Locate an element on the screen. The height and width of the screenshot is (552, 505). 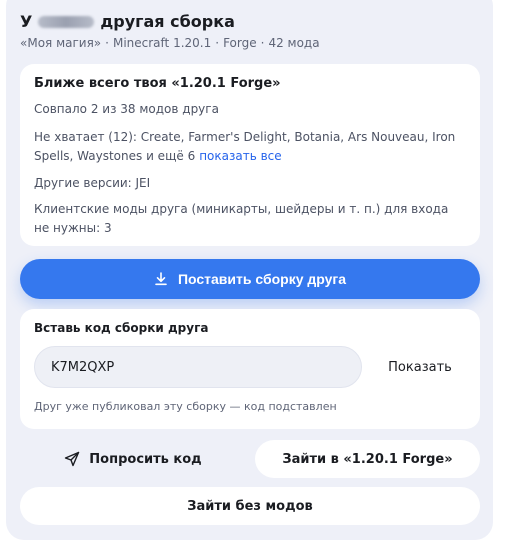
pack-code-input is located at coordinates (198, 367).